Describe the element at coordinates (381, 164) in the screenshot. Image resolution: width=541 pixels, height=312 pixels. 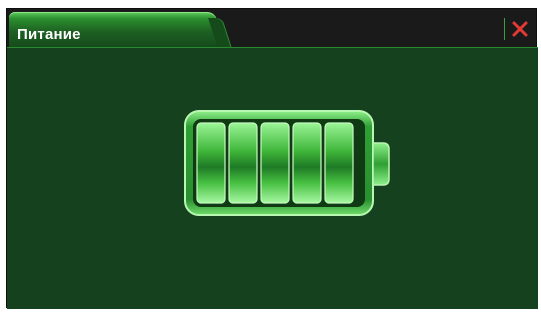
I see `battery-terminal` at that location.